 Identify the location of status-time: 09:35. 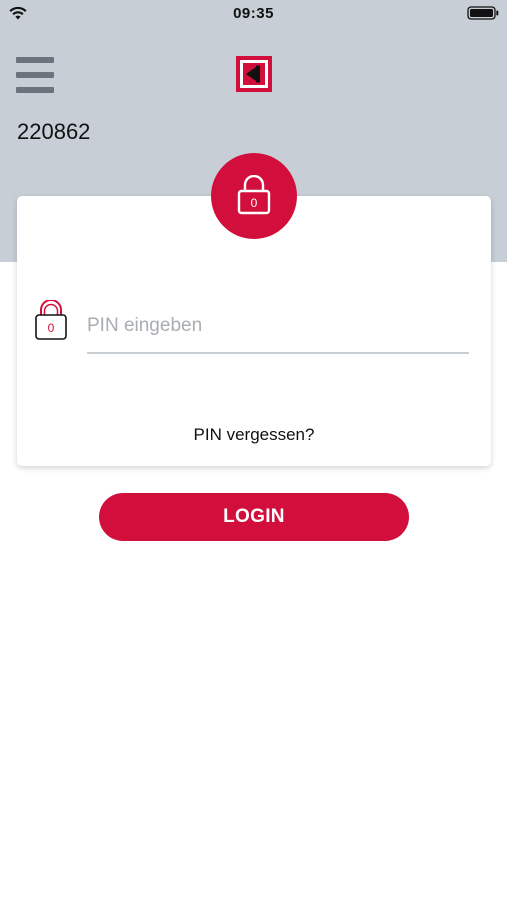
(253, 13).